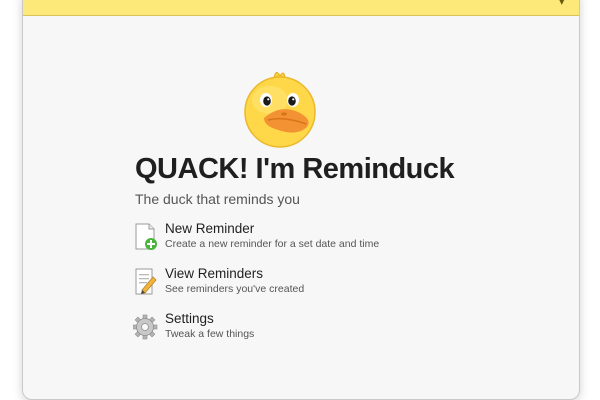  I want to click on header-bar: ▾, so click(301, 8).